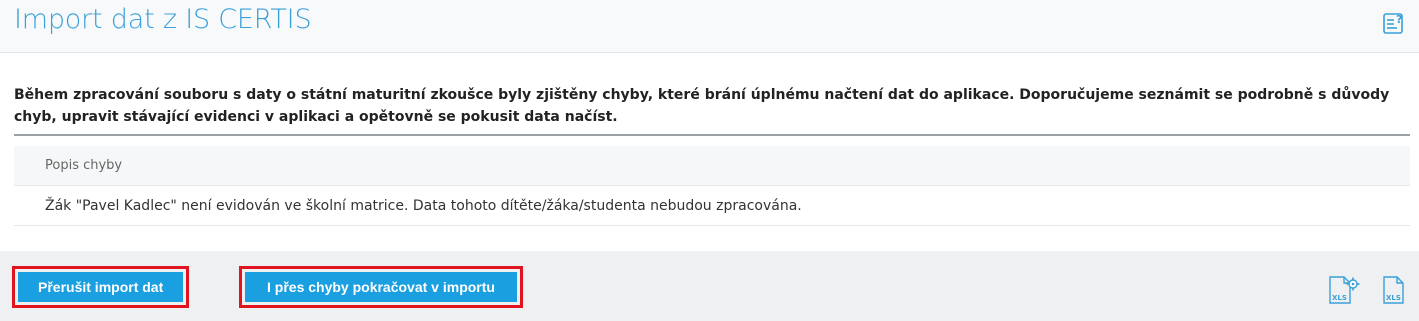  What do you see at coordinates (1394, 23) in the screenshot?
I see `help-notes-icon: ?` at bounding box center [1394, 23].